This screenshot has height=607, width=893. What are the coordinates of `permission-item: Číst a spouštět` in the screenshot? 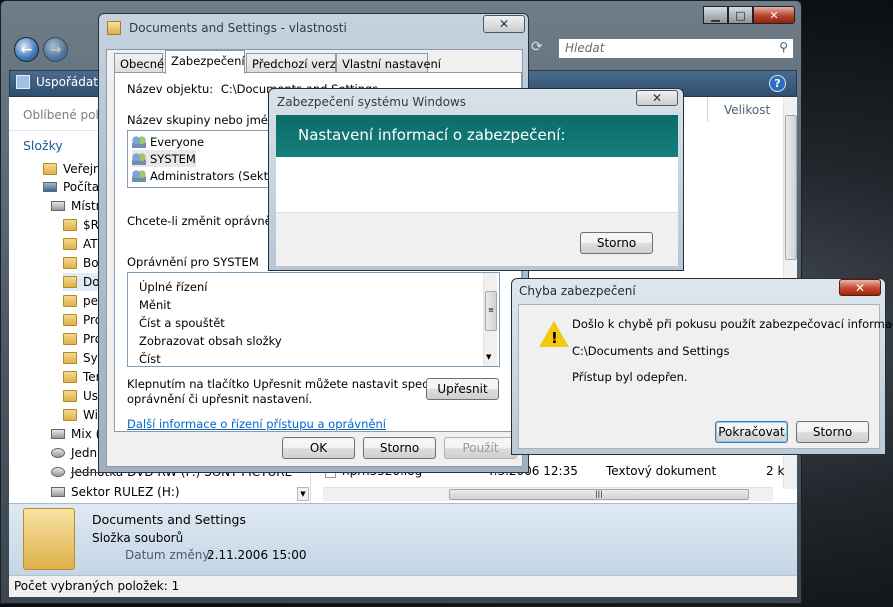 It's located at (182, 322).